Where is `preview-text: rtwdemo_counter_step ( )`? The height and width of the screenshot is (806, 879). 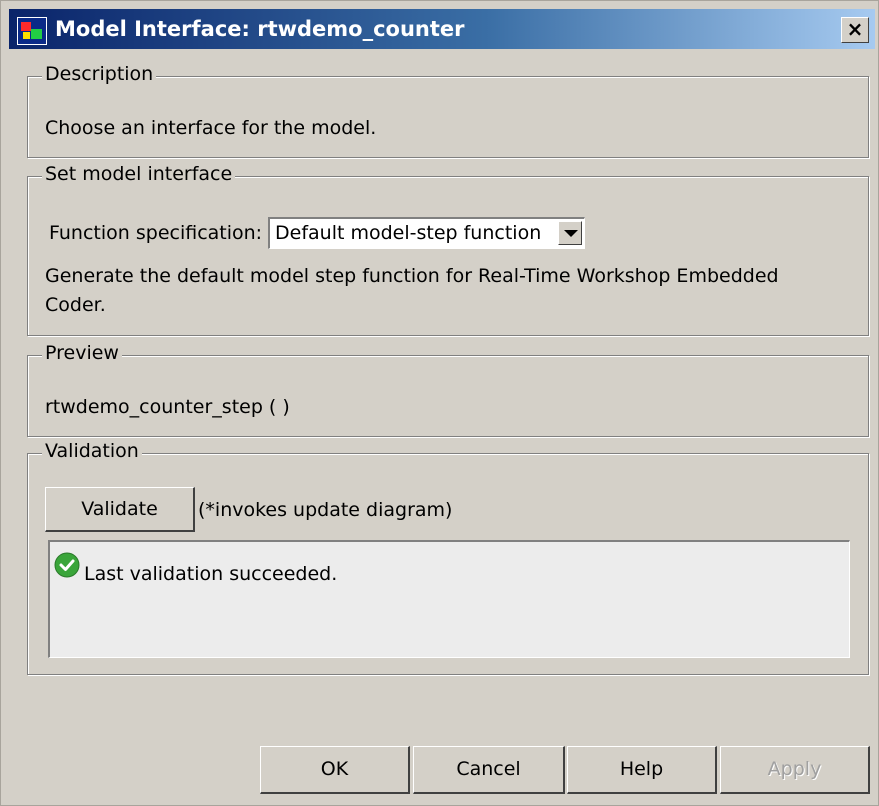
preview-text: rtwdemo_counter_step ( ) is located at coordinates (167, 407).